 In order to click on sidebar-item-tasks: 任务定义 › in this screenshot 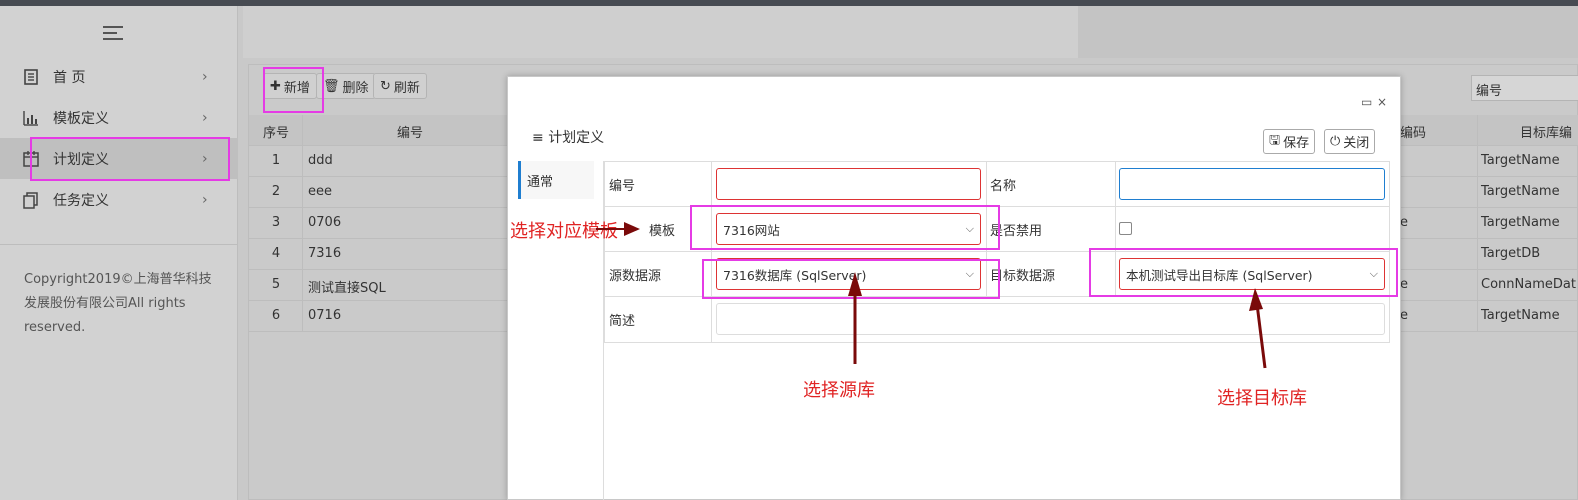, I will do `click(119, 199)`.